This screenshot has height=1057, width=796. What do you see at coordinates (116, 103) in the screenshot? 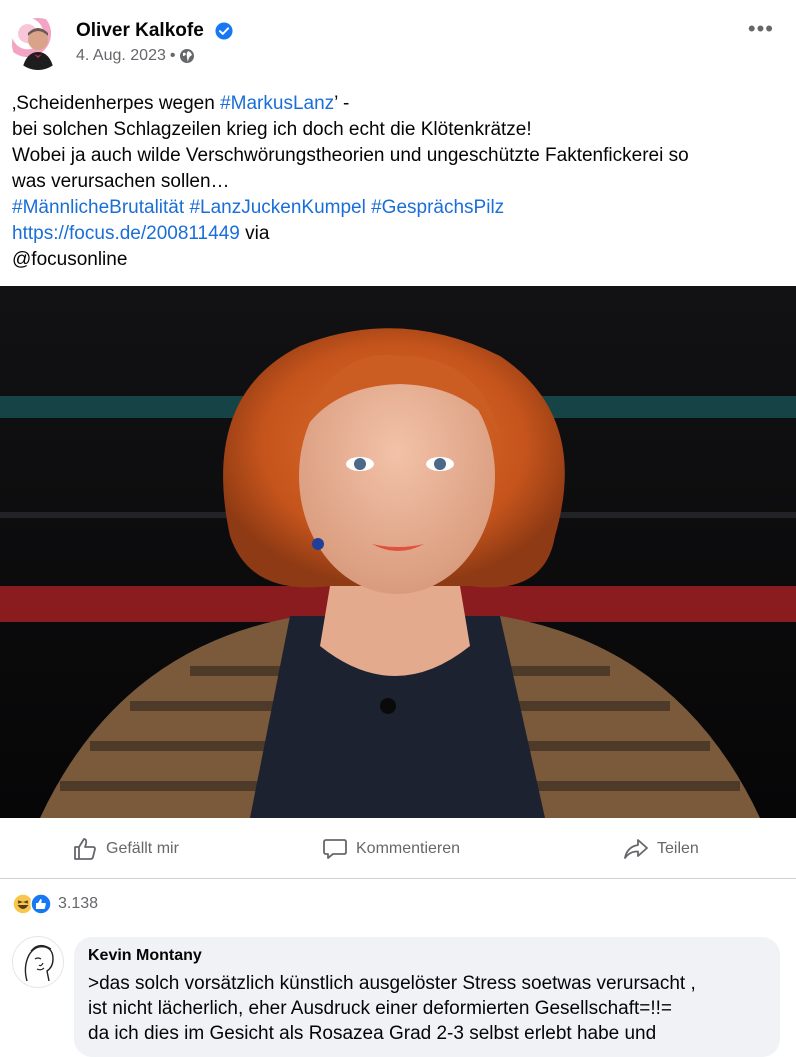
I see `post-text-part: ‚Scheidenherpes wegen` at bounding box center [116, 103].